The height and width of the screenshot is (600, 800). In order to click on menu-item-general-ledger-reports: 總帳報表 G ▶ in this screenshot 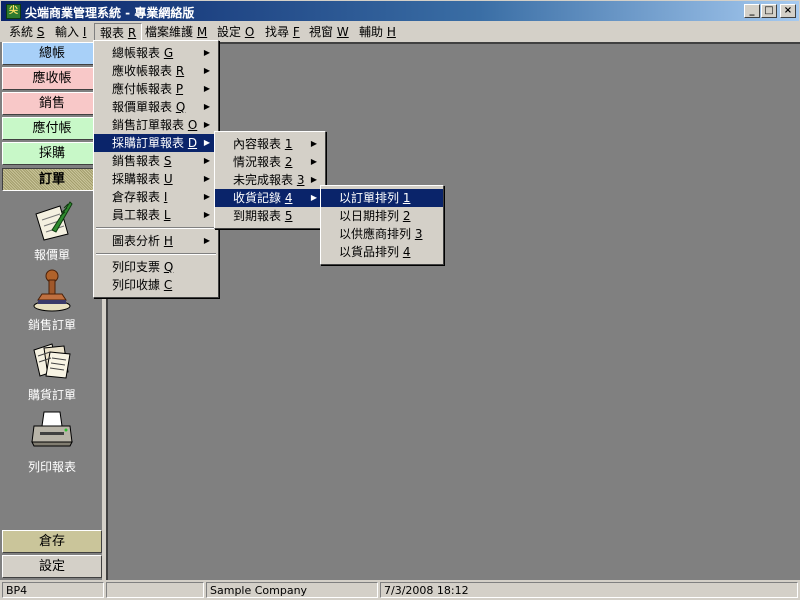, I will do `click(156, 53)`.